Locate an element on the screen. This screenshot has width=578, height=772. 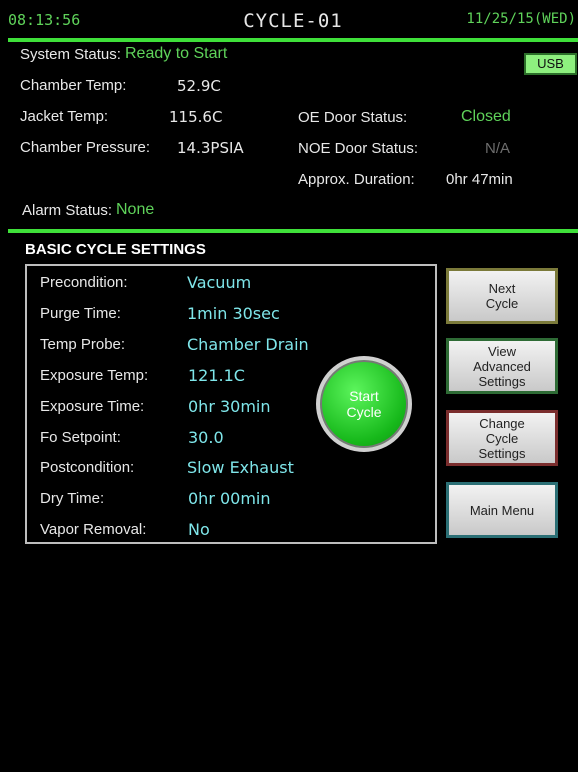
alarm-status-value: None is located at coordinates (135, 209).